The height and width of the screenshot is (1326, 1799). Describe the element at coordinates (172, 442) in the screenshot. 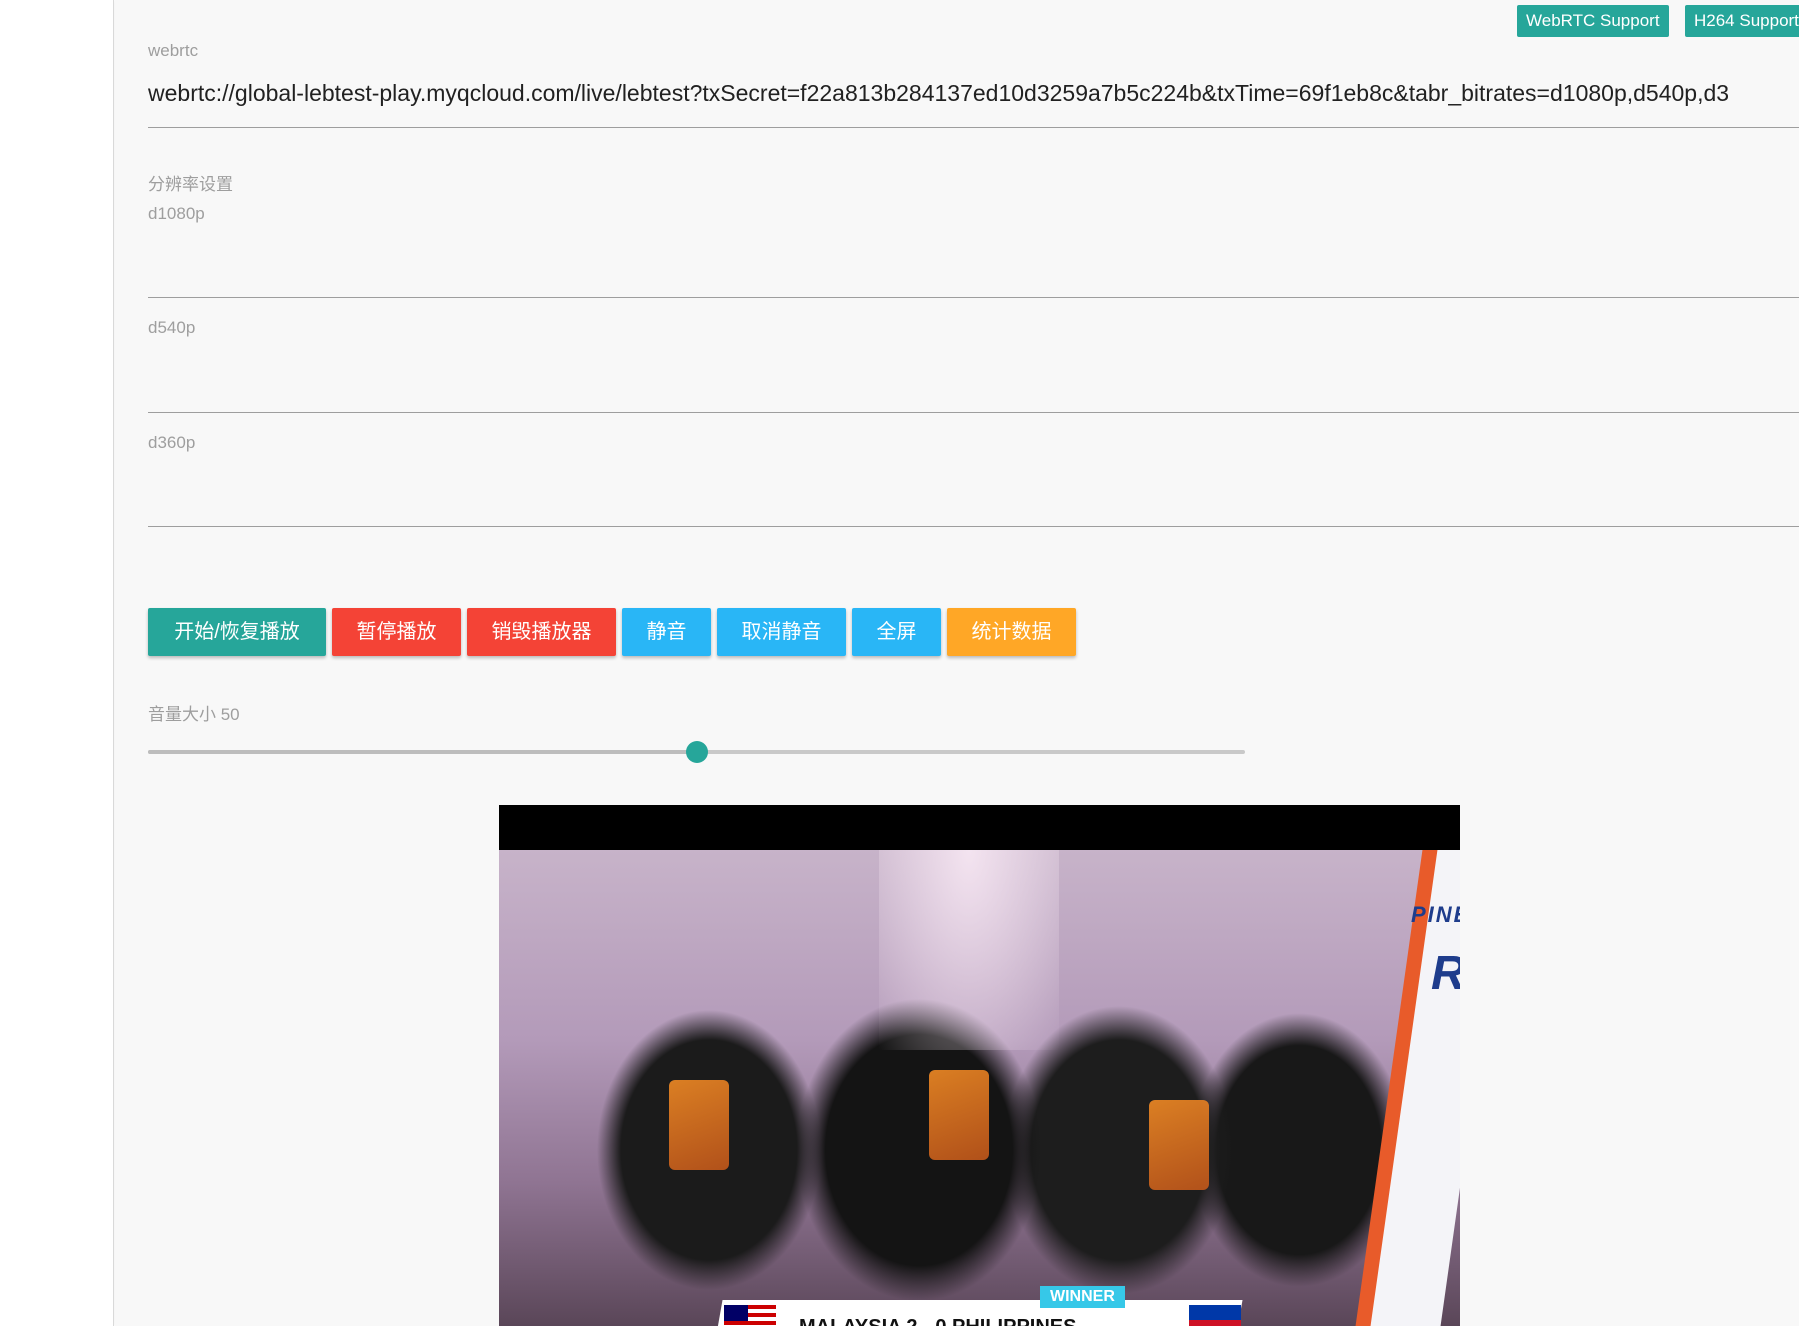

I see `d360p-field-label: d360p` at that location.